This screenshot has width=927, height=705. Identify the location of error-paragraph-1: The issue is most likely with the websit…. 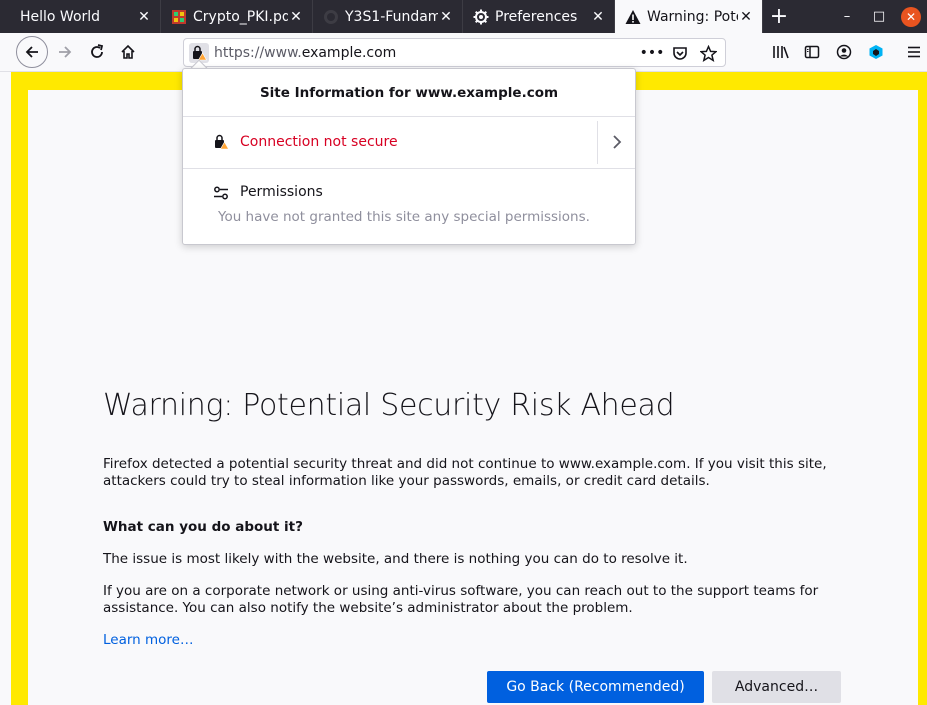
(395, 559).